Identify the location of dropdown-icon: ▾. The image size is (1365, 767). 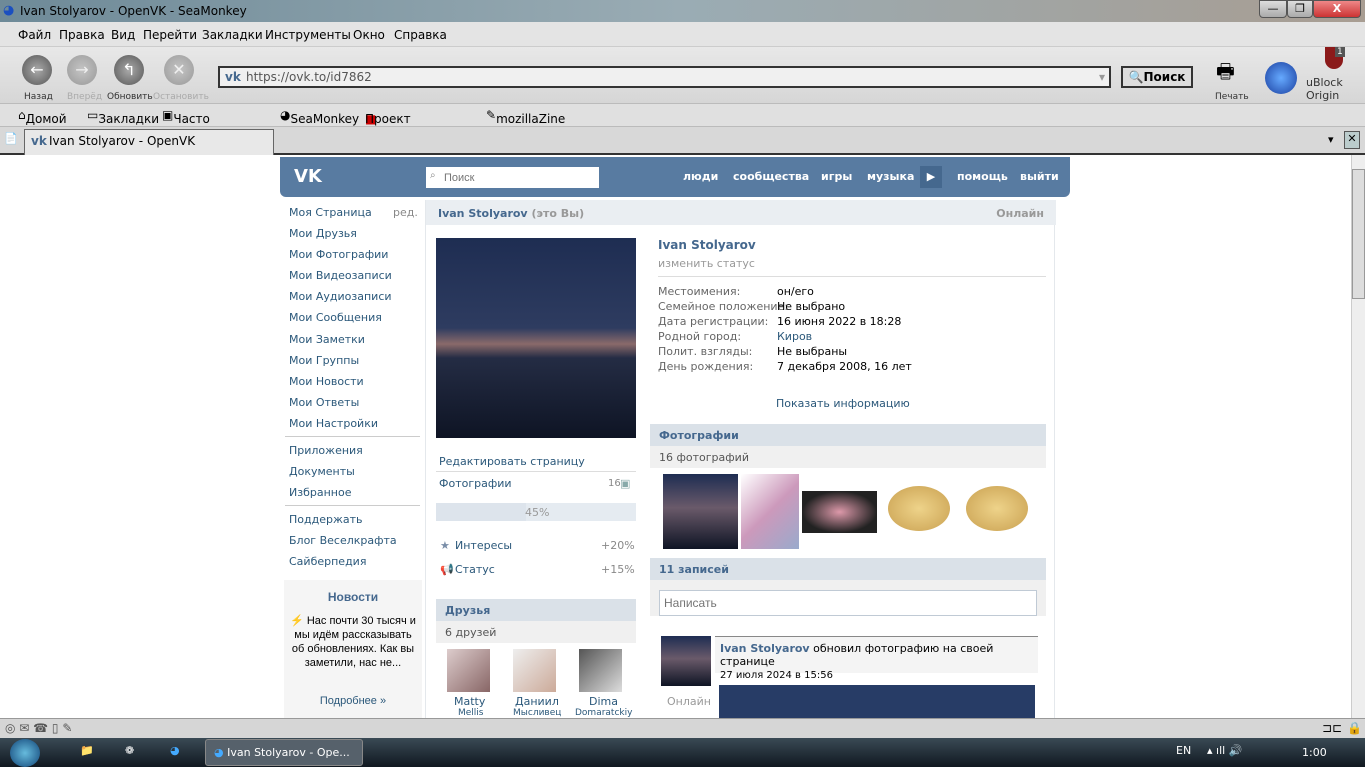
(1102, 77).